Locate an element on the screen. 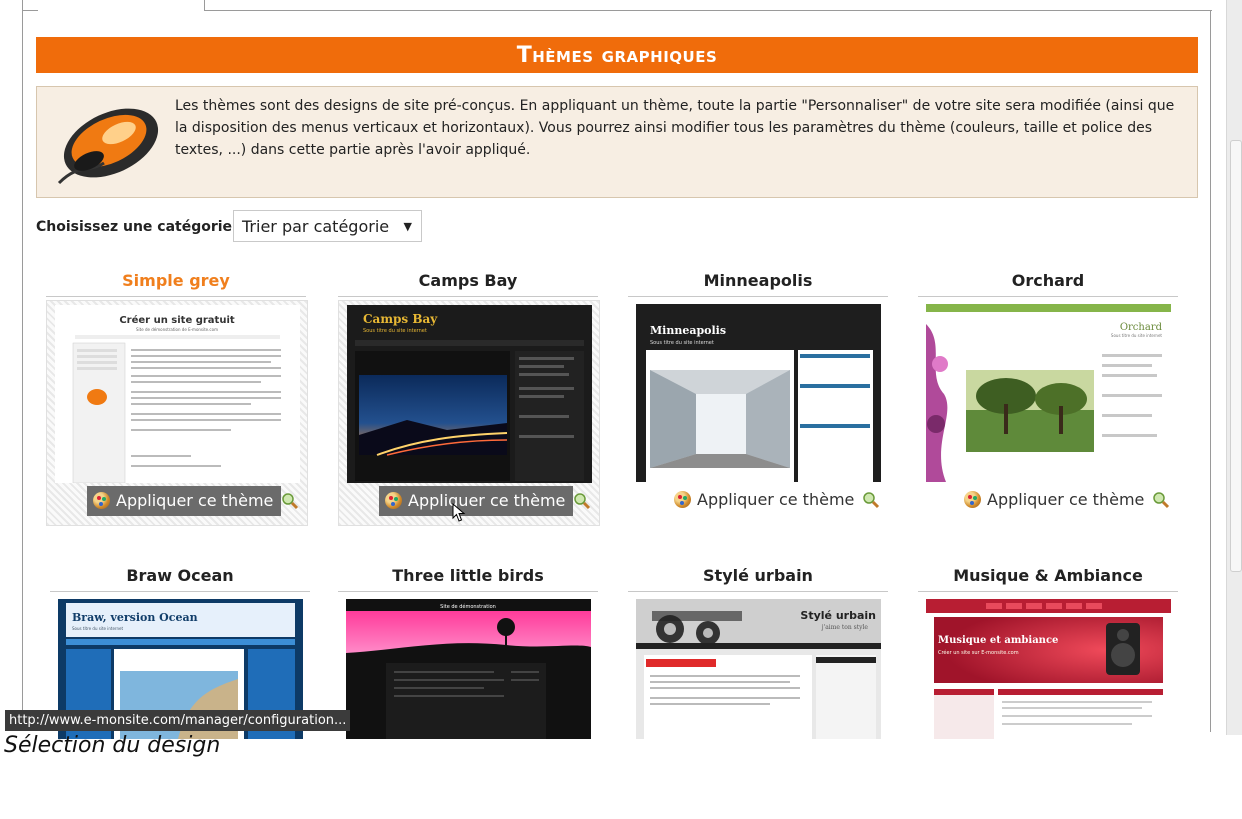 The width and height of the screenshot is (1242, 819). preview-subtitle: Créer un site sur E-monsite.com is located at coordinates (978, 652).